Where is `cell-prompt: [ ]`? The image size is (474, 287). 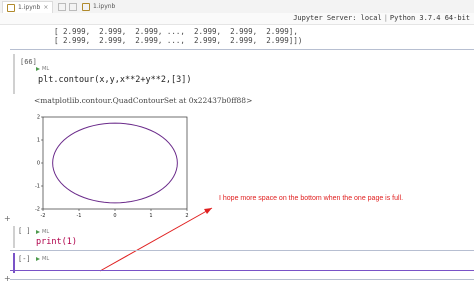 cell-prompt: [ ] is located at coordinates (24, 231).